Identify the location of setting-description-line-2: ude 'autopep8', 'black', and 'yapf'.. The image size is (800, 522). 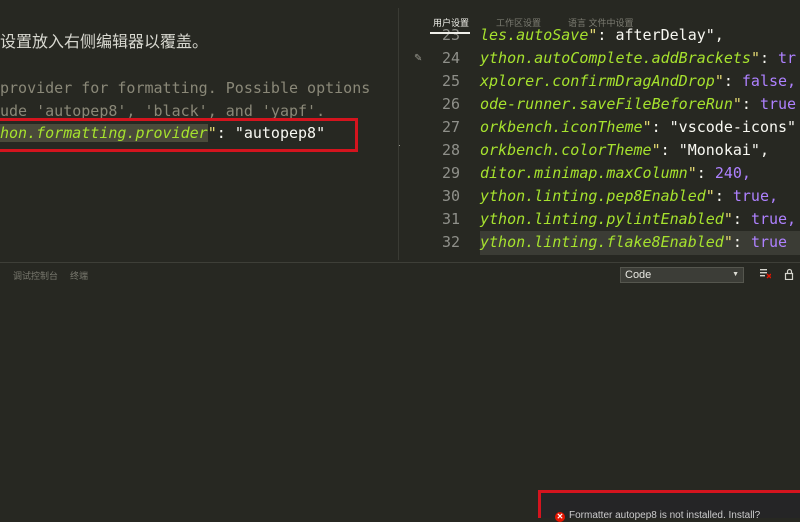
(163, 110).